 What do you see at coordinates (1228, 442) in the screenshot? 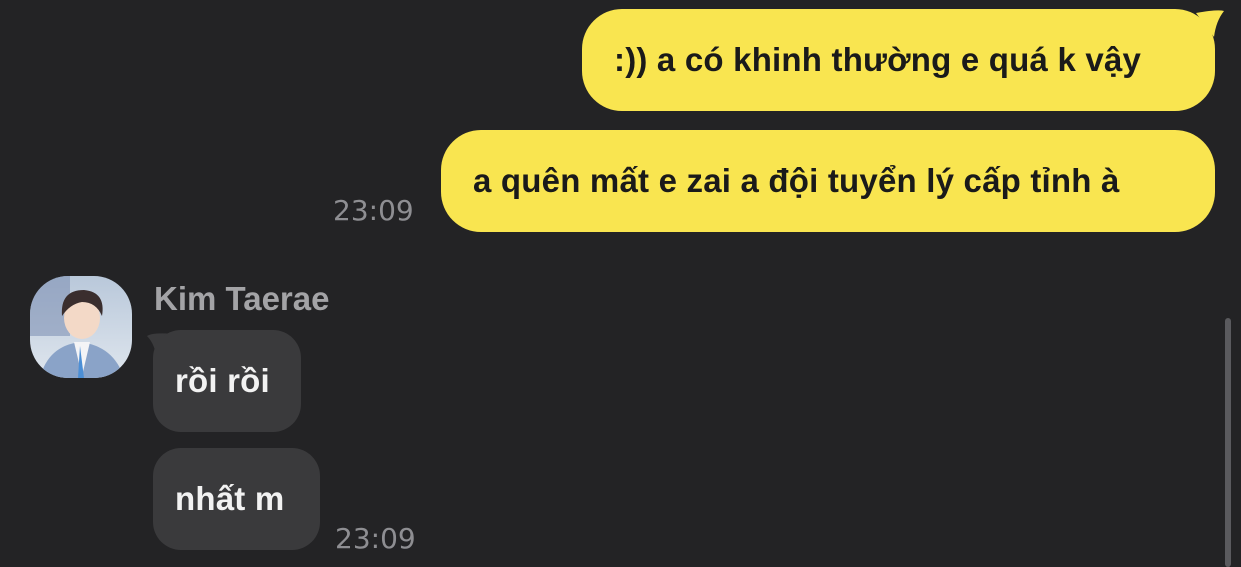
I see `scrollbar` at bounding box center [1228, 442].